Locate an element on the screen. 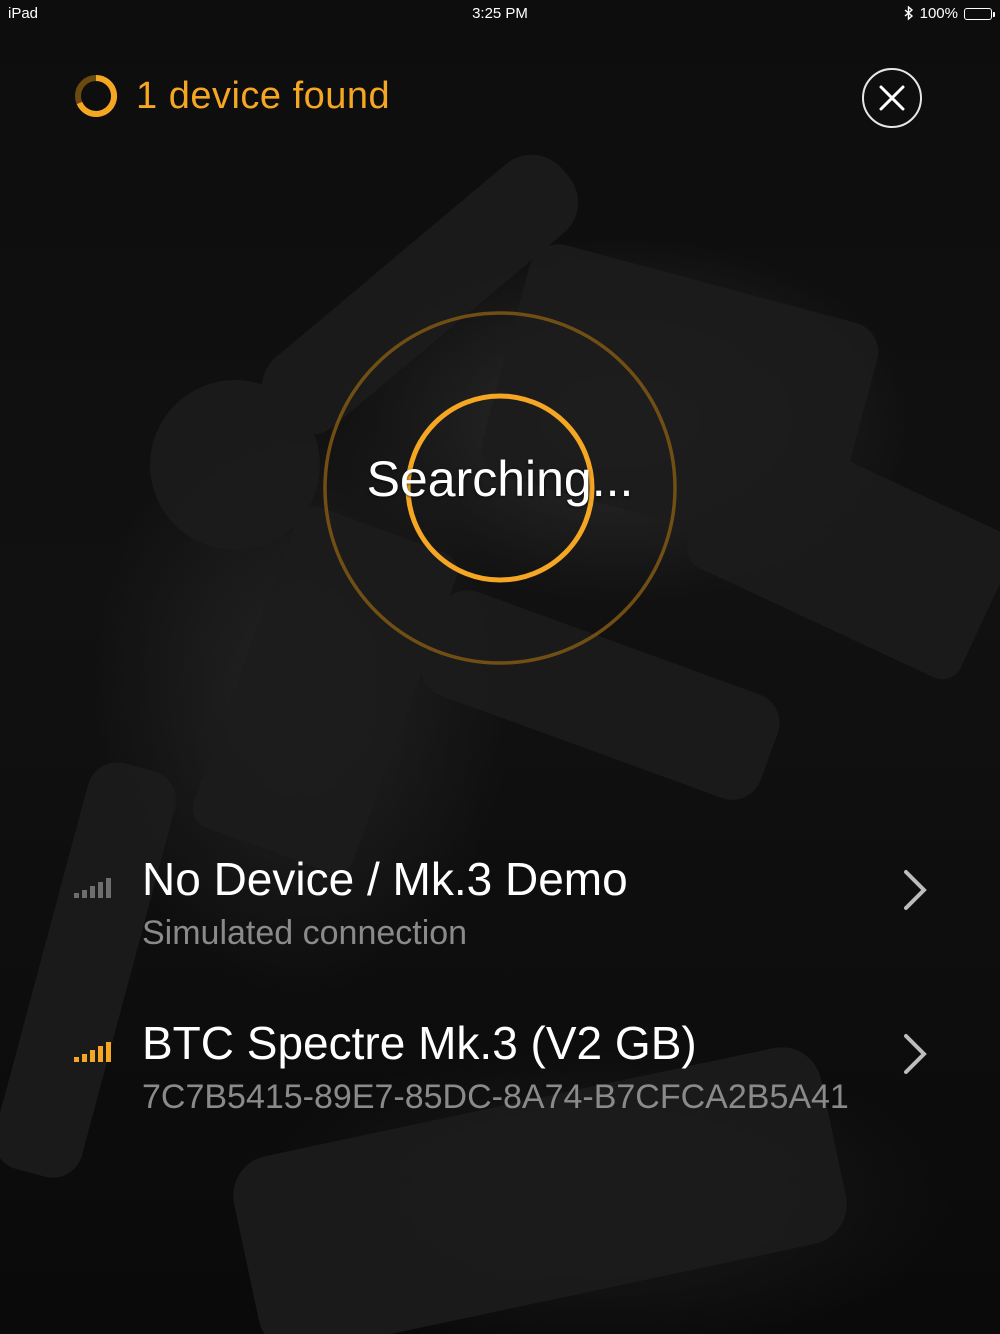  device-detail: 7C7B5415-89E7-85DC-8A74-B7CFCA2B5A41 is located at coordinates (495, 1097).